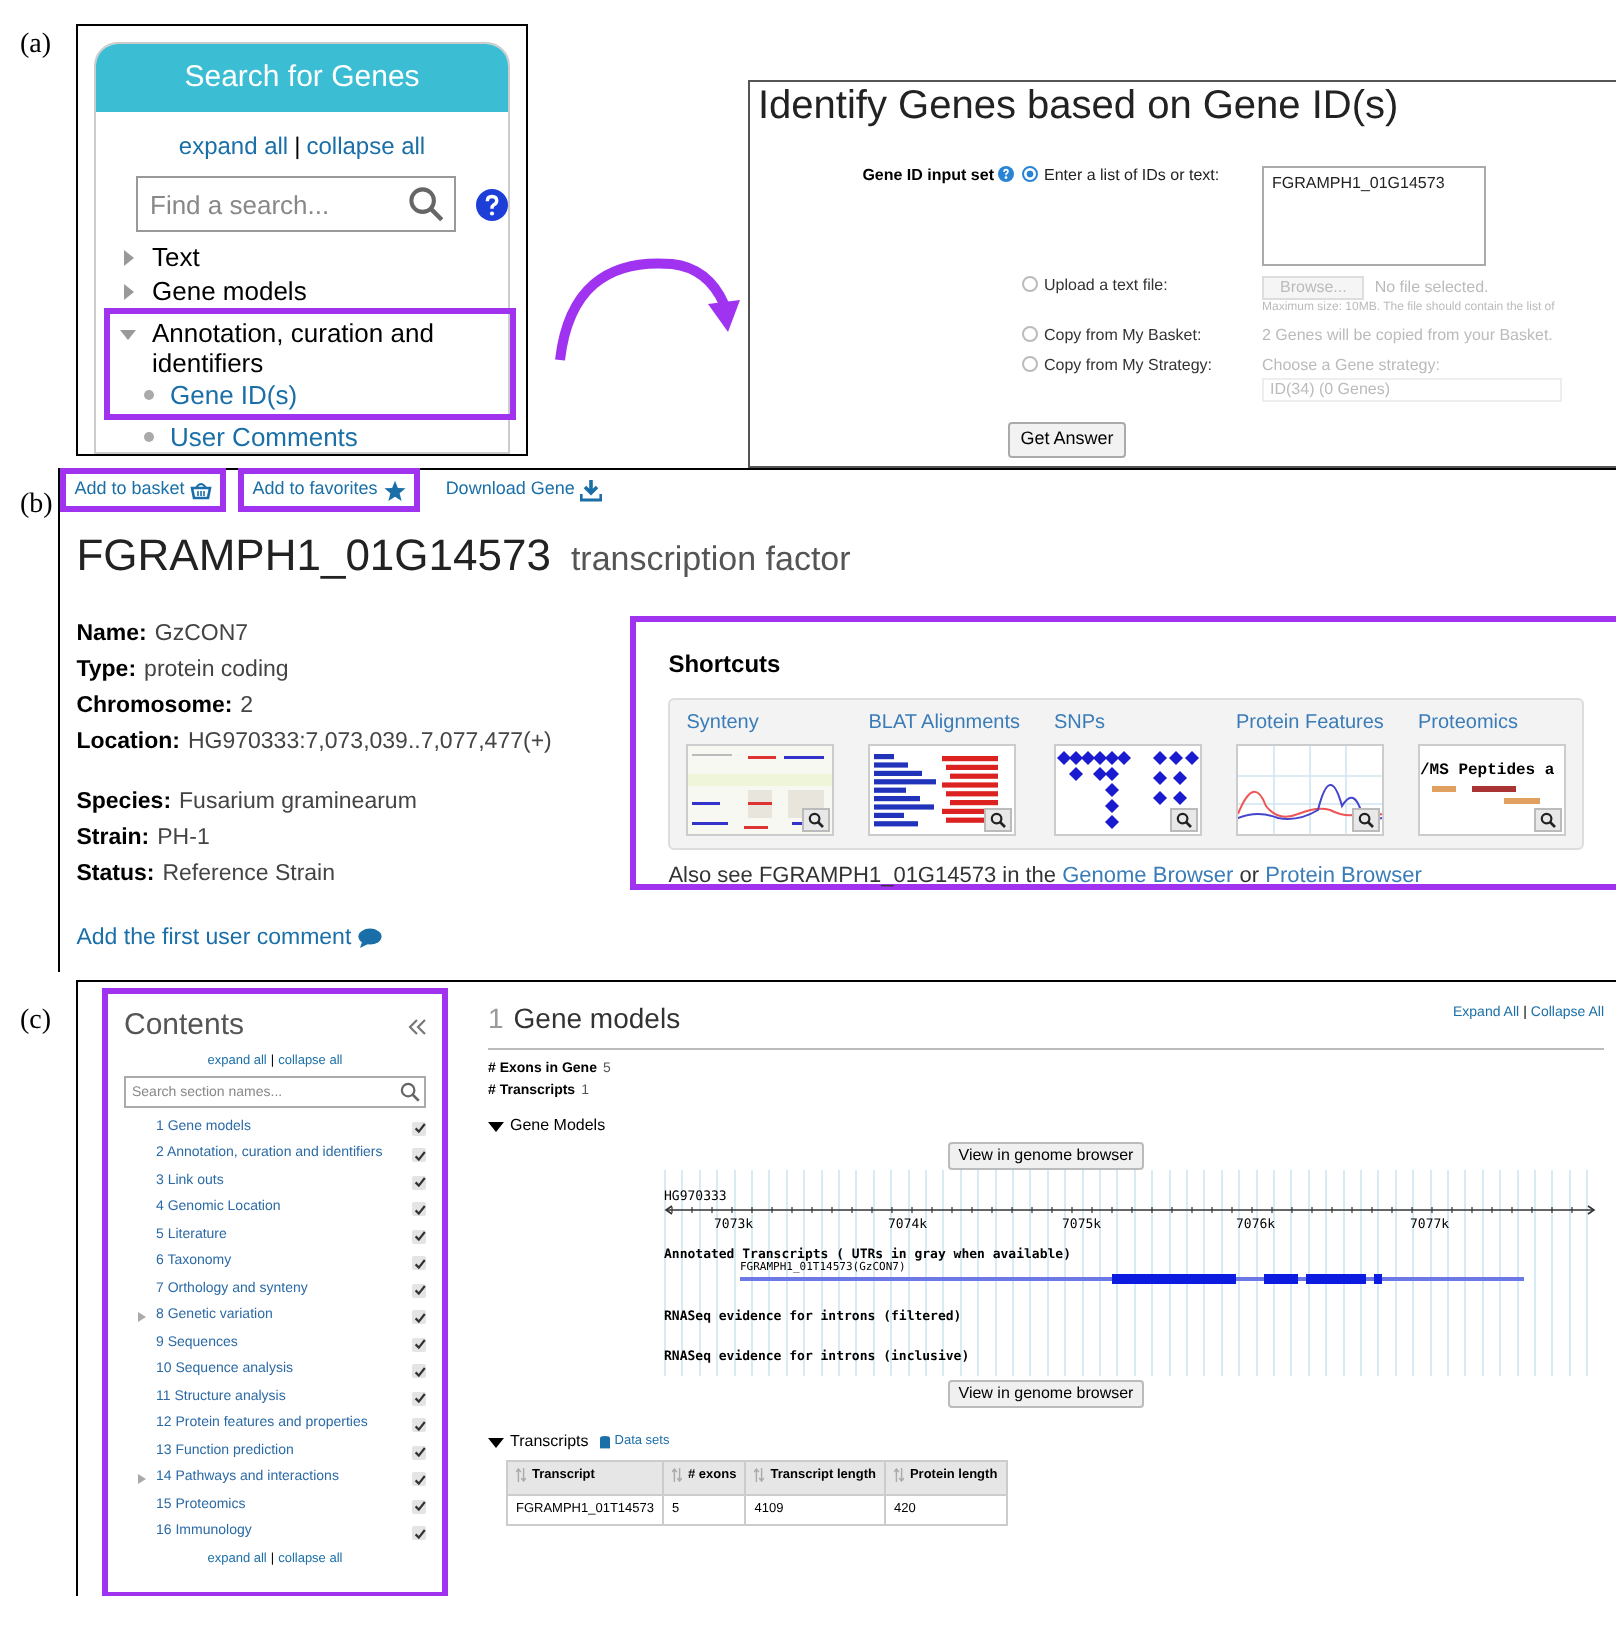 The height and width of the screenshot is (1632, 1616). What do you see at coordinates (1030, 174) in the screenshot?
I see `radio-button` at bounding box center [1030, 174].